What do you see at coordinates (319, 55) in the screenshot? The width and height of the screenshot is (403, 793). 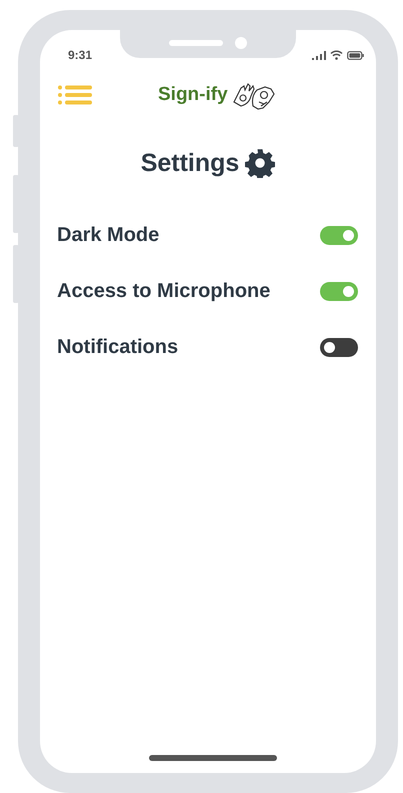 I see `signal-icon` at bounding box center [319, 55].